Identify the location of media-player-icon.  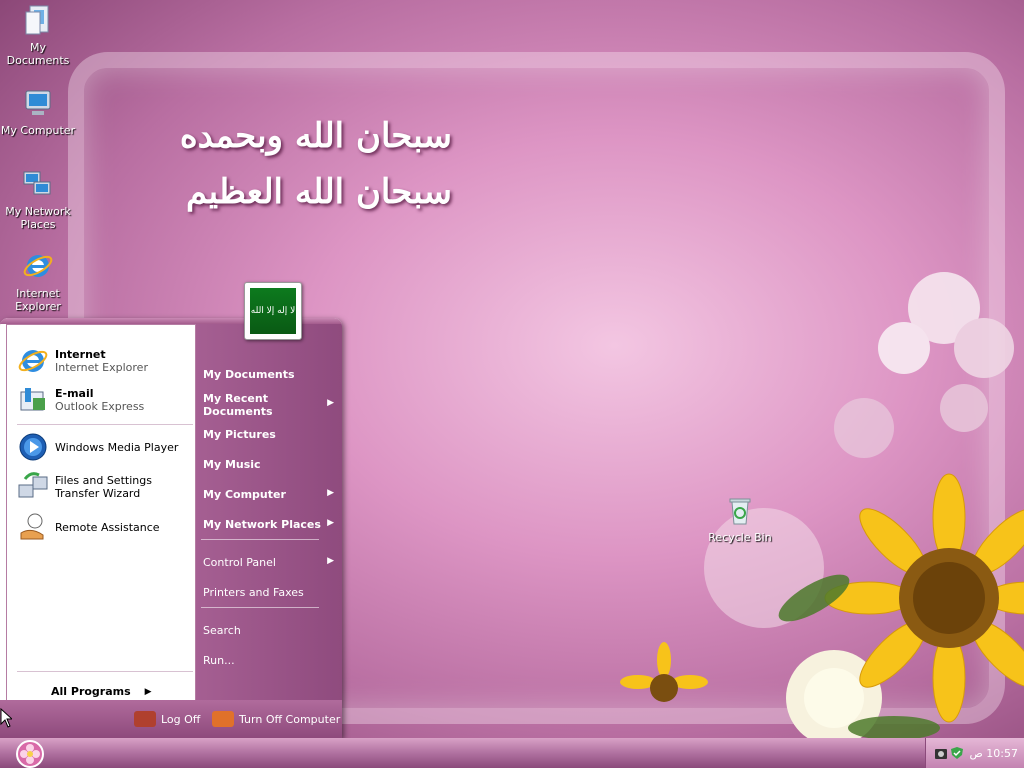
(33, 447).